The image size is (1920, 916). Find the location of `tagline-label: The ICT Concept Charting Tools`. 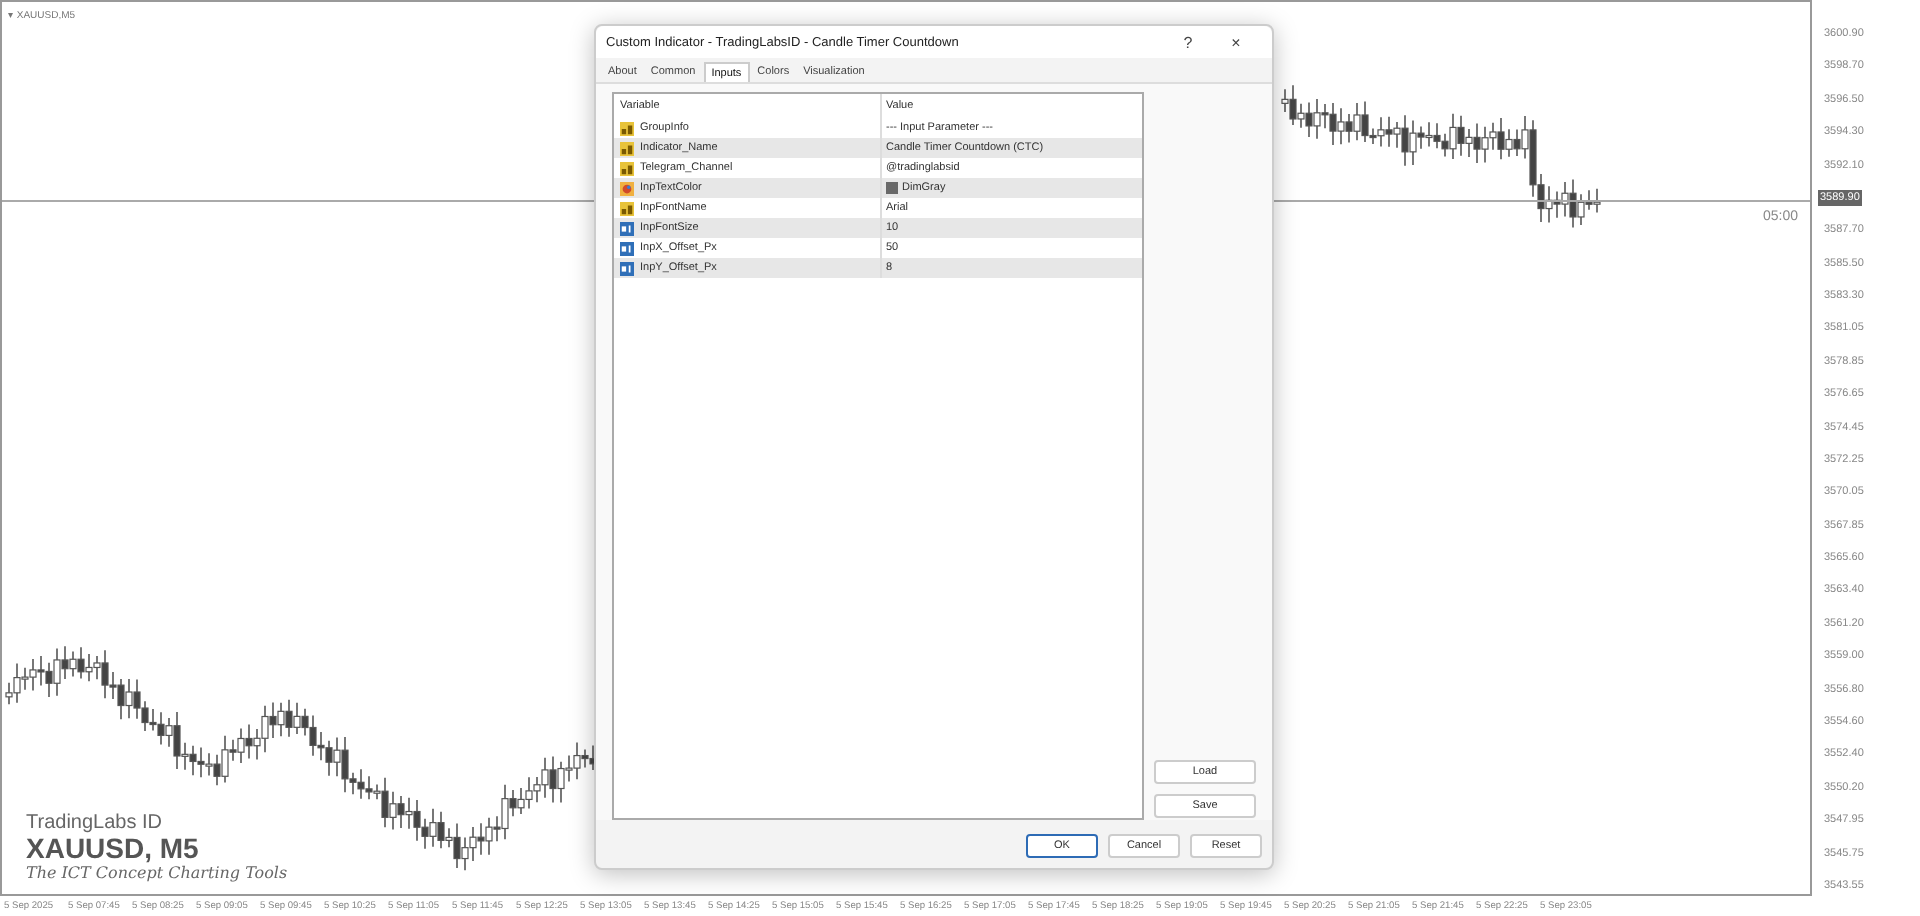

tagline-label: The ICT Concept Charting Tools is located at coordinates (157, 873).